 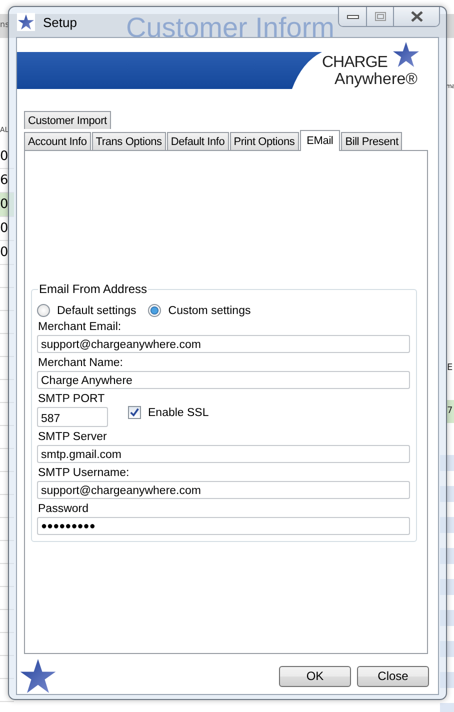 I want to click on maximize-icon, so click(x=380, y=16).